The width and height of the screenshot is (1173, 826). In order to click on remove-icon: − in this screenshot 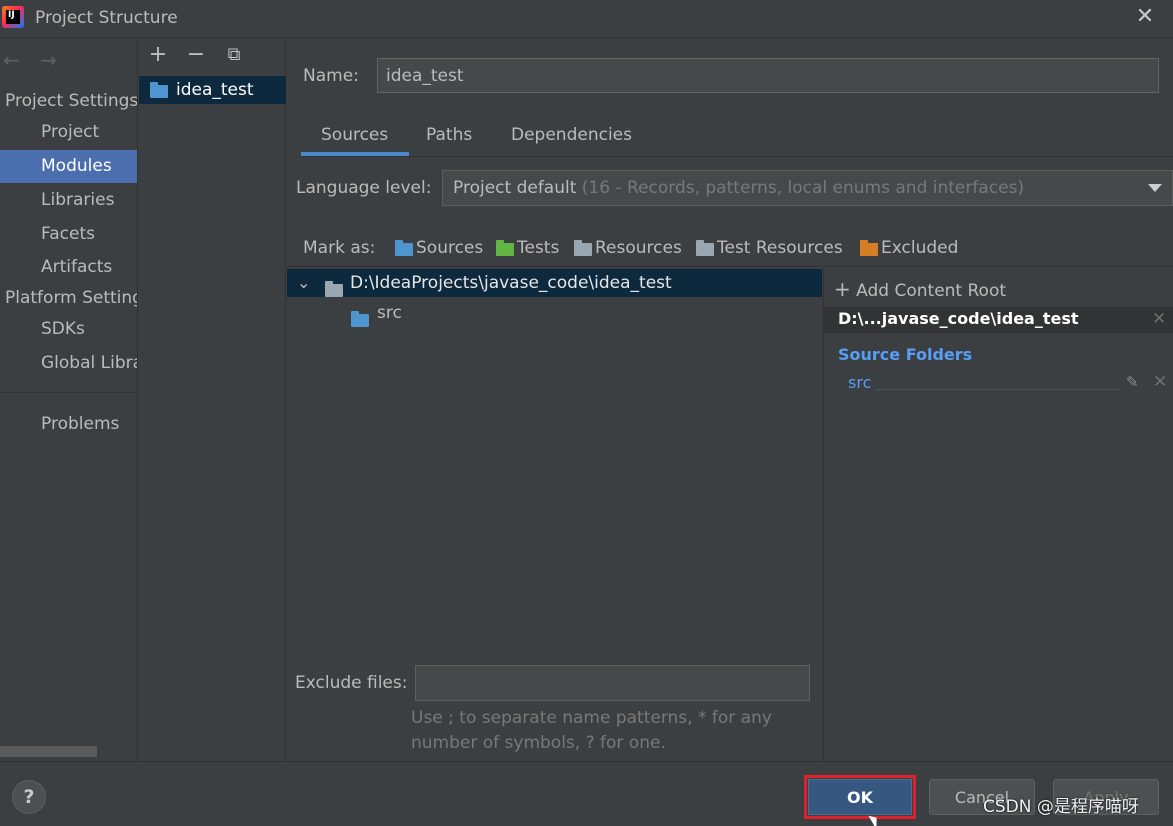, I will do `click(196, 56)`.